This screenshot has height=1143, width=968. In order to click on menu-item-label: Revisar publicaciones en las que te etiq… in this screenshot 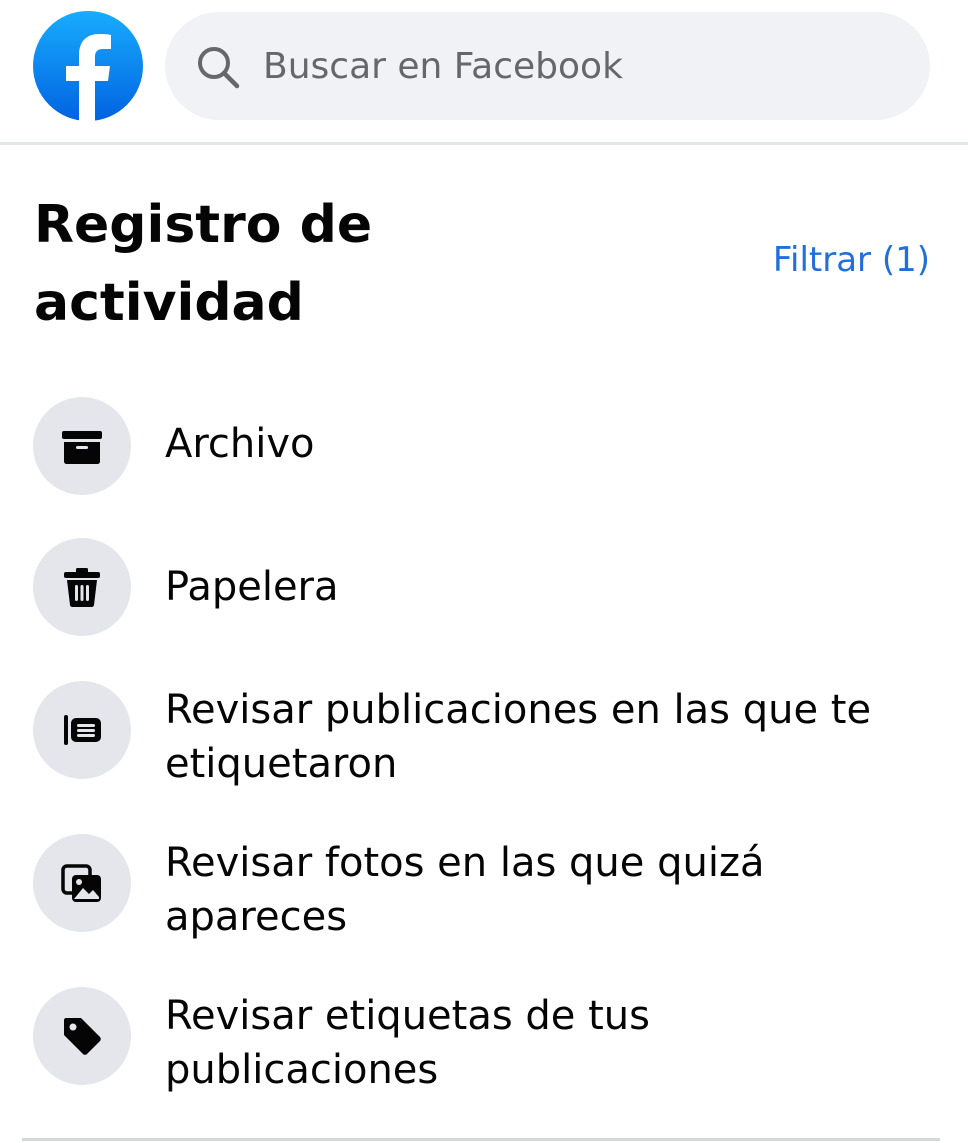, I will do `click(518, 737)`.